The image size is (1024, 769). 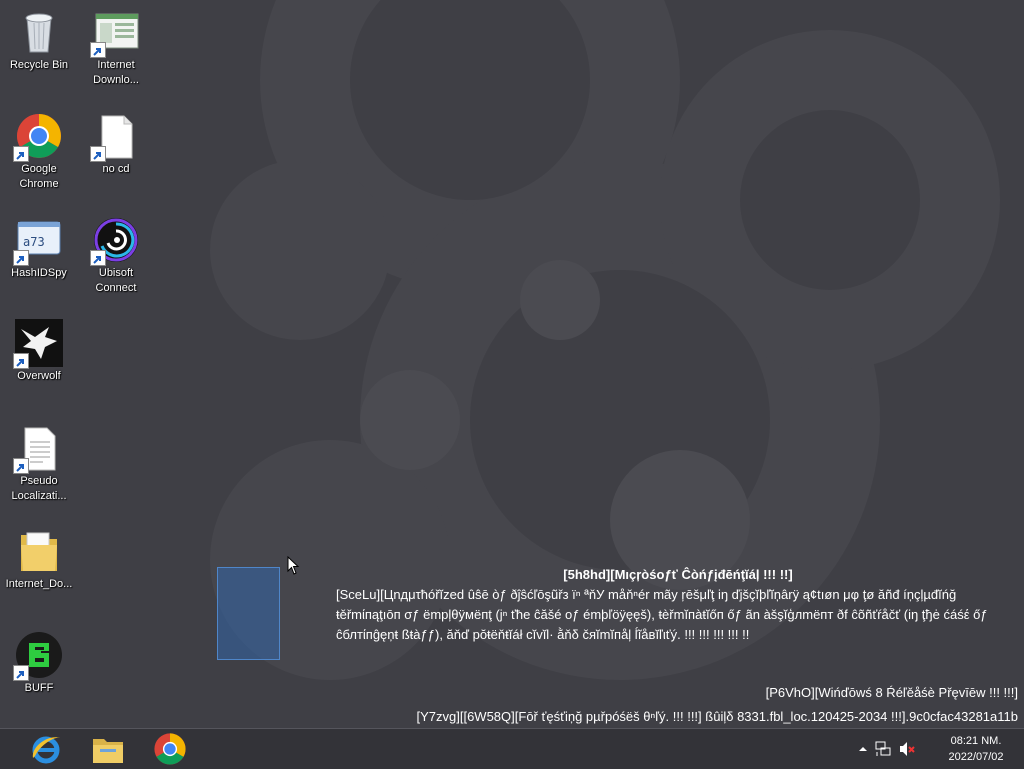 What do you see at coordinates (115, 33) in the screenshot?
I see `internet-download-icon` at bounding box center [115, 33].